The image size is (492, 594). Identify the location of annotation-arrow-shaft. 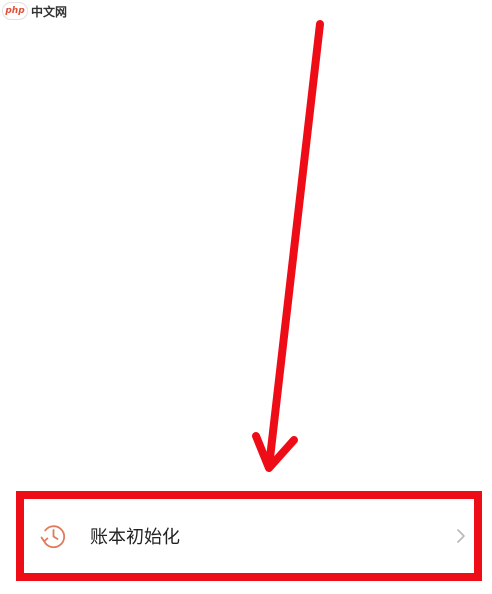
(295, 241).